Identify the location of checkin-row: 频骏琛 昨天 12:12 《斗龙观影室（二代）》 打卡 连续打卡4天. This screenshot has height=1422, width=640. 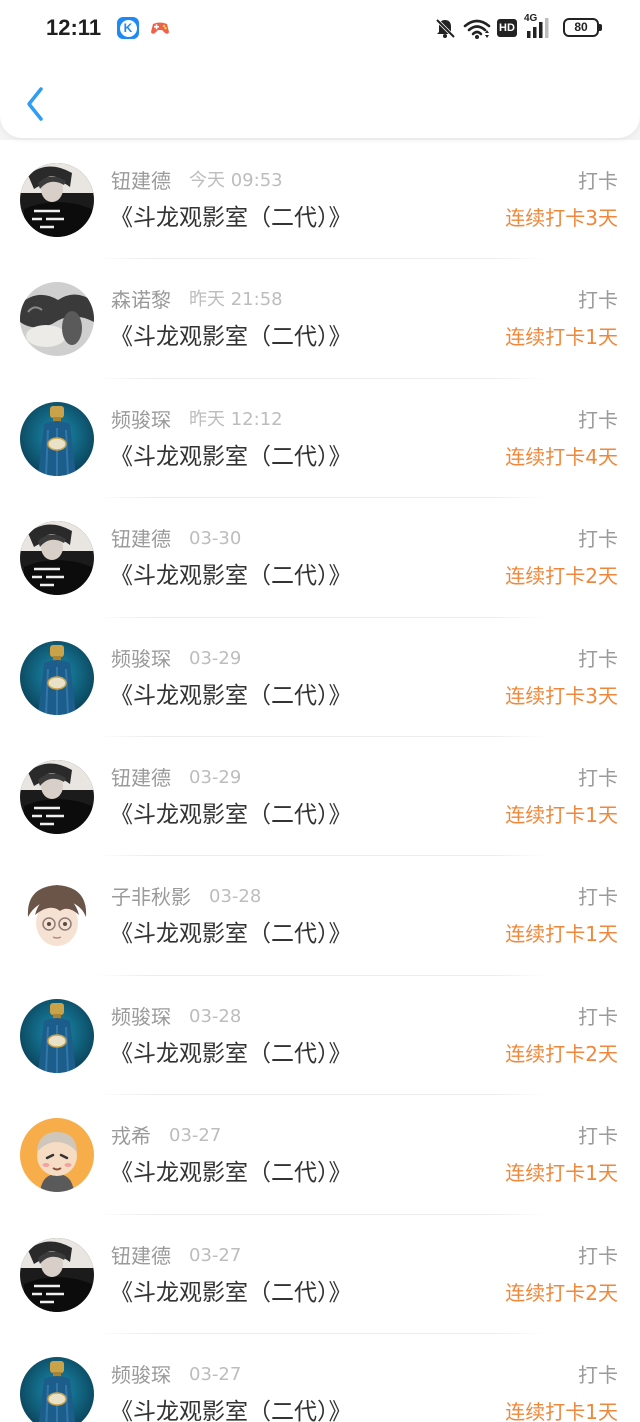
(320, 439).